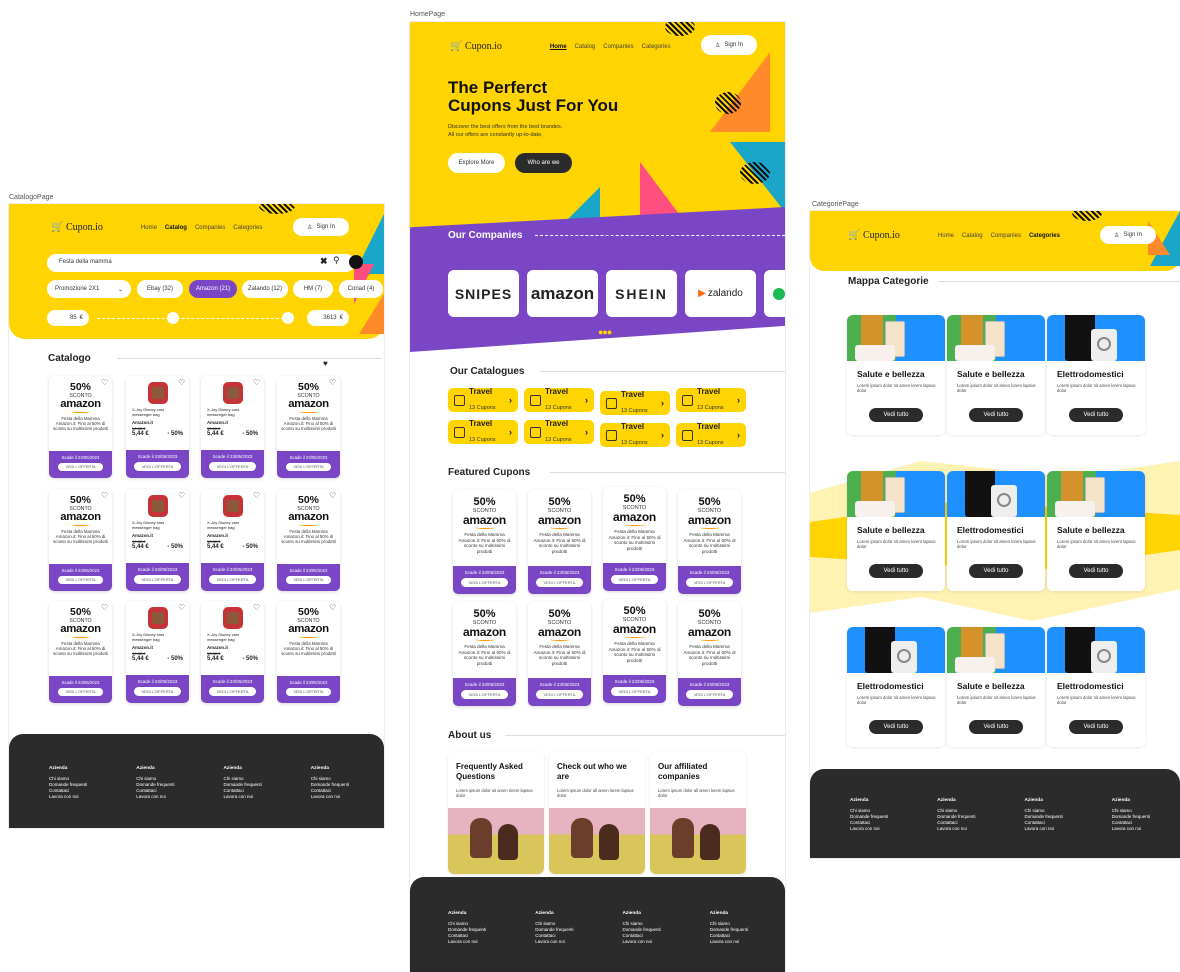  Describe the element at coordinates (213, 289) in the screenshot. I see `store-pill-amazon: Amazon (21)` at that location.